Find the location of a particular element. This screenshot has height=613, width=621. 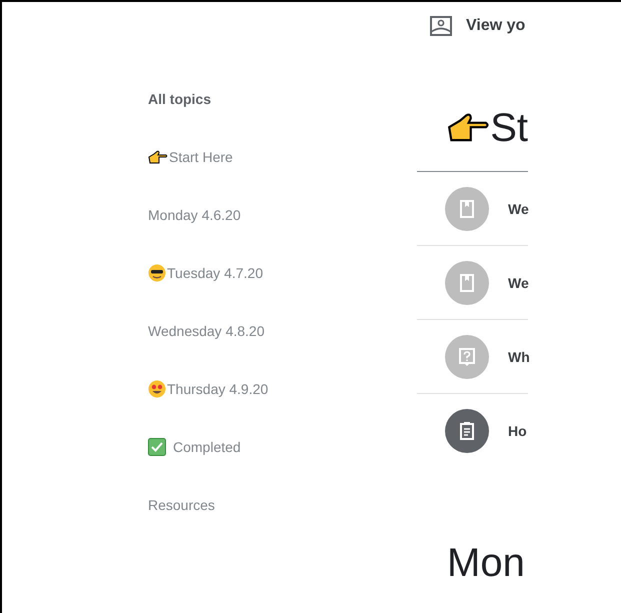

topic-heading: Mon is located at coordinates (486, 563).